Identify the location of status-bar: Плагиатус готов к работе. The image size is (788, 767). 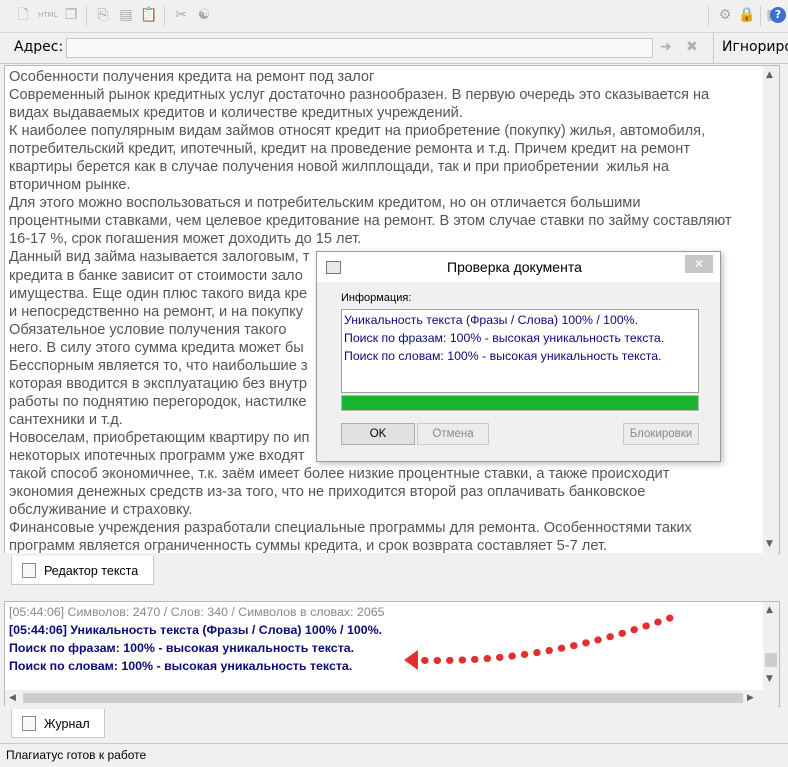
(394, 755).